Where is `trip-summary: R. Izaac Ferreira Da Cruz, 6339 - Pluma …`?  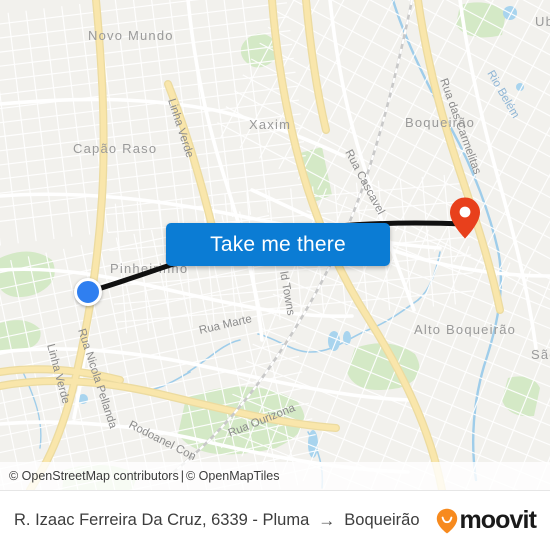
trip-summary: R. Izaac Ferreira Da Cruz, 6339 - Pluma … is located at coordinates (225, 521).